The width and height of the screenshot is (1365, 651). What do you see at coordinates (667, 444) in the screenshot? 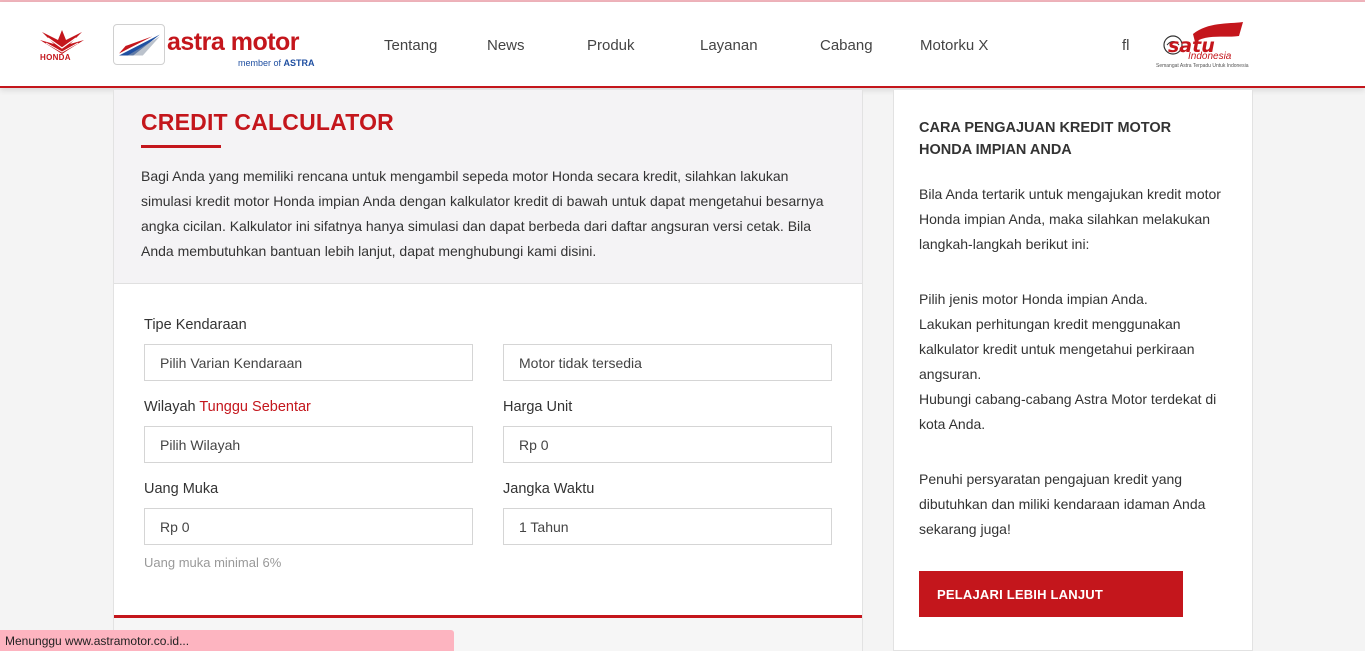
I see `harga-unit-field: Rp 0` at bounding box center [667, 444].